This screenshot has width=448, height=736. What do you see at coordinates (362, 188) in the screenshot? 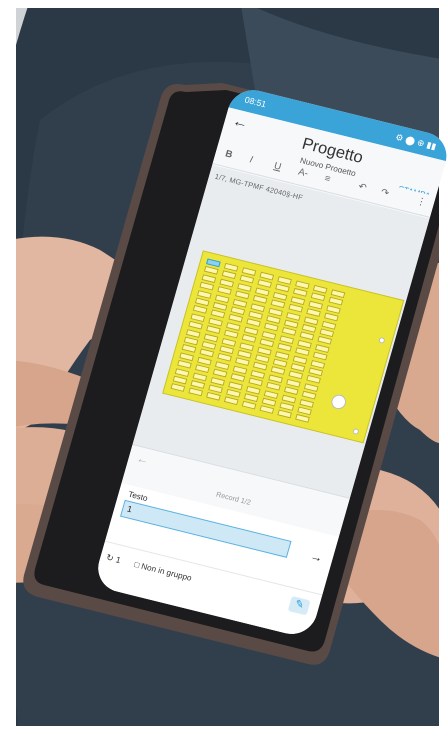
I see `undo-button: ↶` at bounding box center [362, 188].